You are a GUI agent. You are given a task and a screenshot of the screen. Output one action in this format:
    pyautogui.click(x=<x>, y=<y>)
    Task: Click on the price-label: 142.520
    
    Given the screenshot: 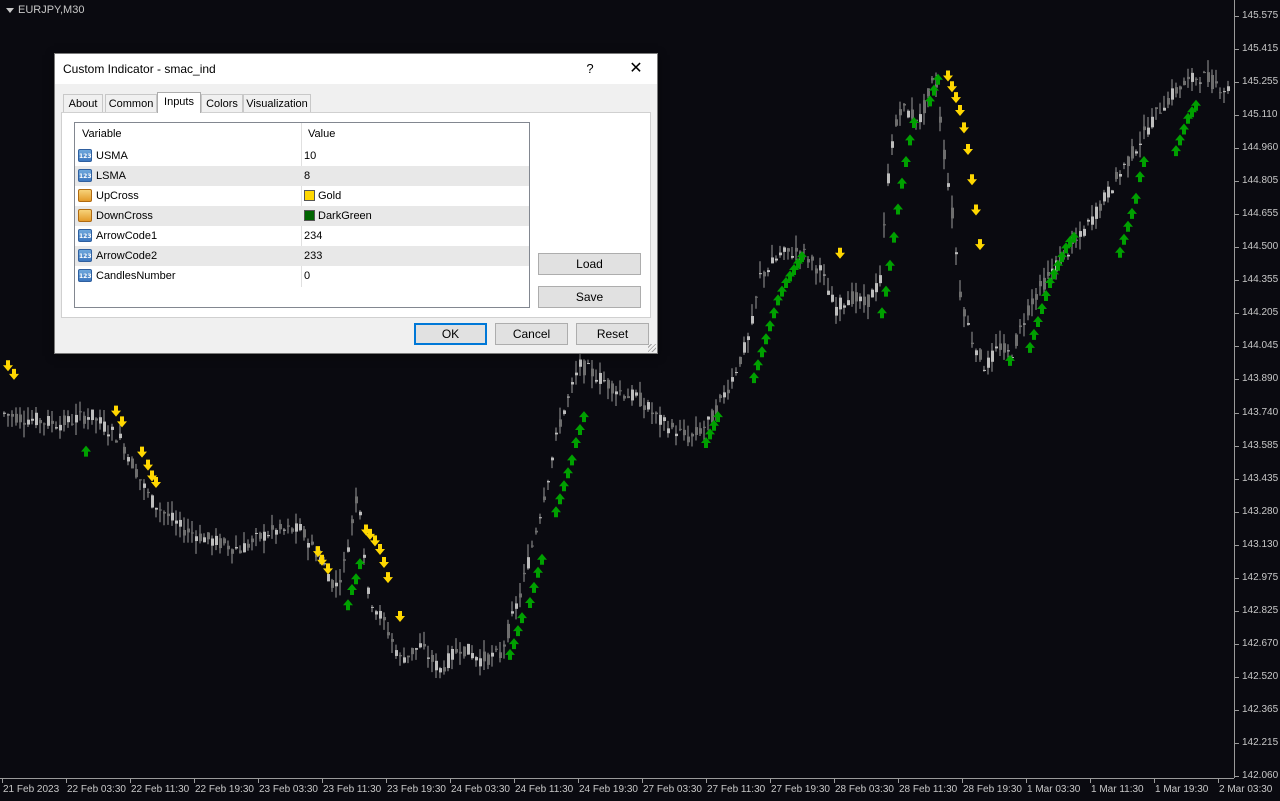 What is the action you would take?
    pyautogui.click(x=1260, y=676)
    